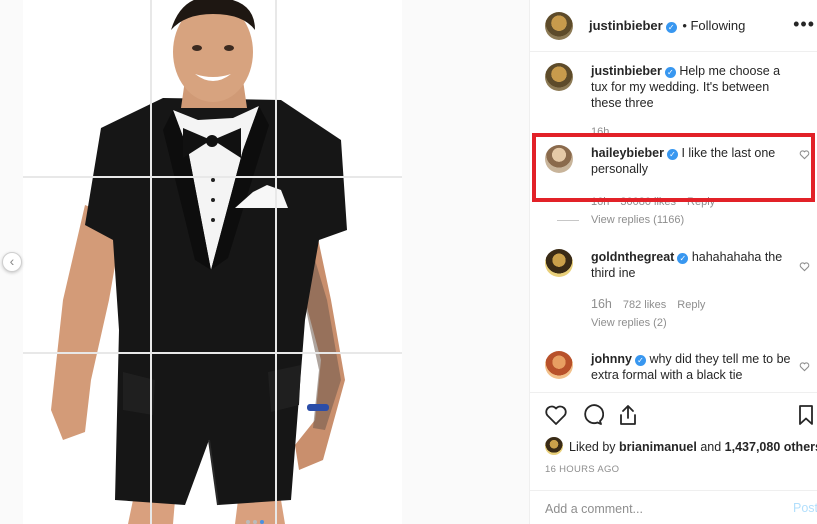  What do you see at coordinates (644, 305) in the screenshot?
I see `comment-likes: 782 likes` at bounding box center [644, 305].